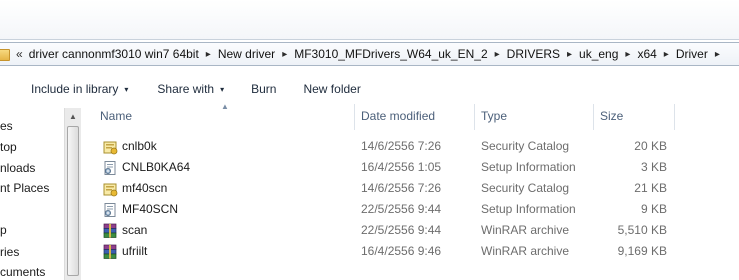 This screenshot has height=280, width=739. I want to click on breadcrumb-item: DRIVERS, so click(533, 54).